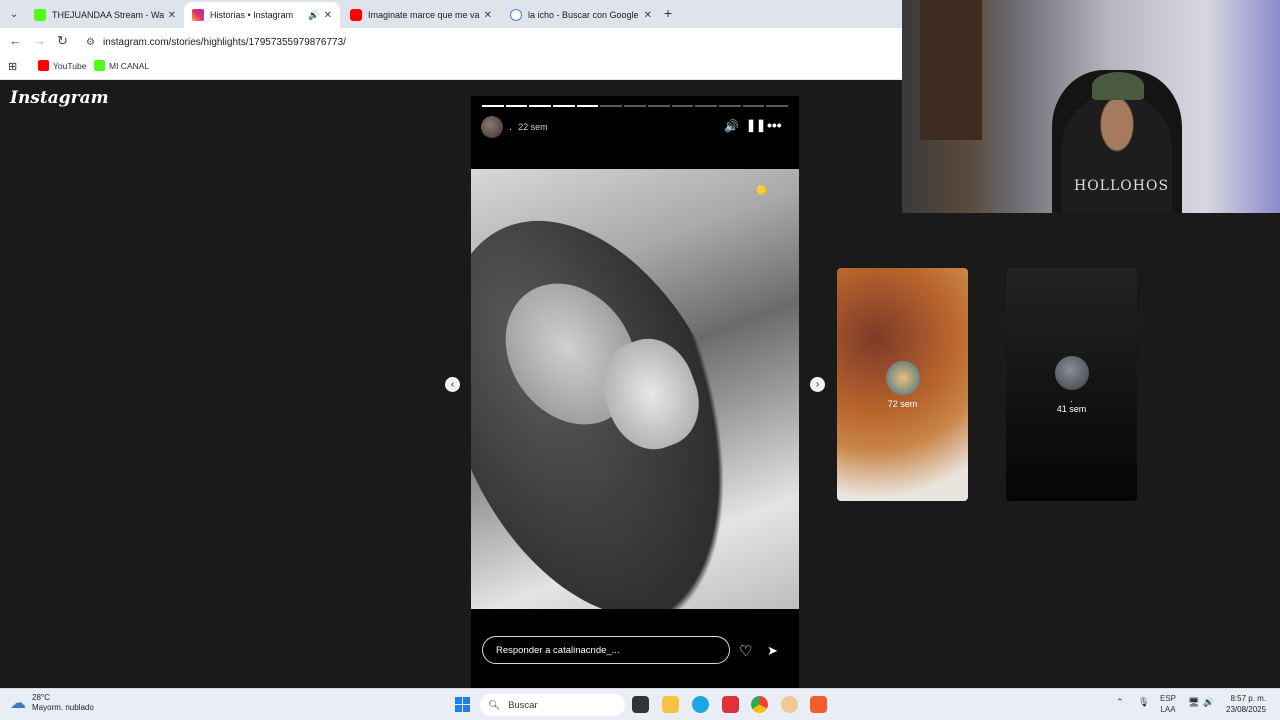 The height and width of the screenshot is (720, 1280). I want to click on instagram-logo: Instagram, so click(59, 98).